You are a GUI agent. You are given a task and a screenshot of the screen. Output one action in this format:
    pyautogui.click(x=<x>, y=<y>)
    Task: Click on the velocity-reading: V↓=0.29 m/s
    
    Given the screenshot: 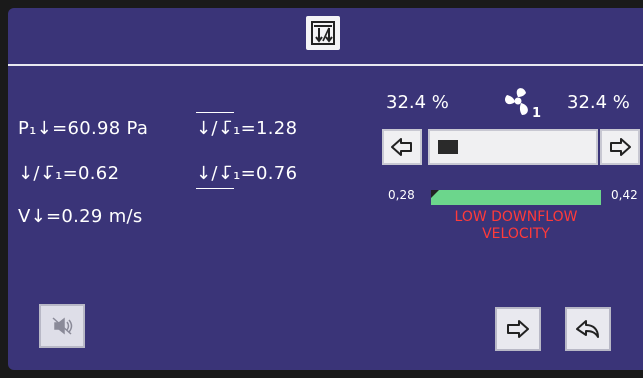 What is the action you would take?
    pyautogui.click(x=80, y=216)
    